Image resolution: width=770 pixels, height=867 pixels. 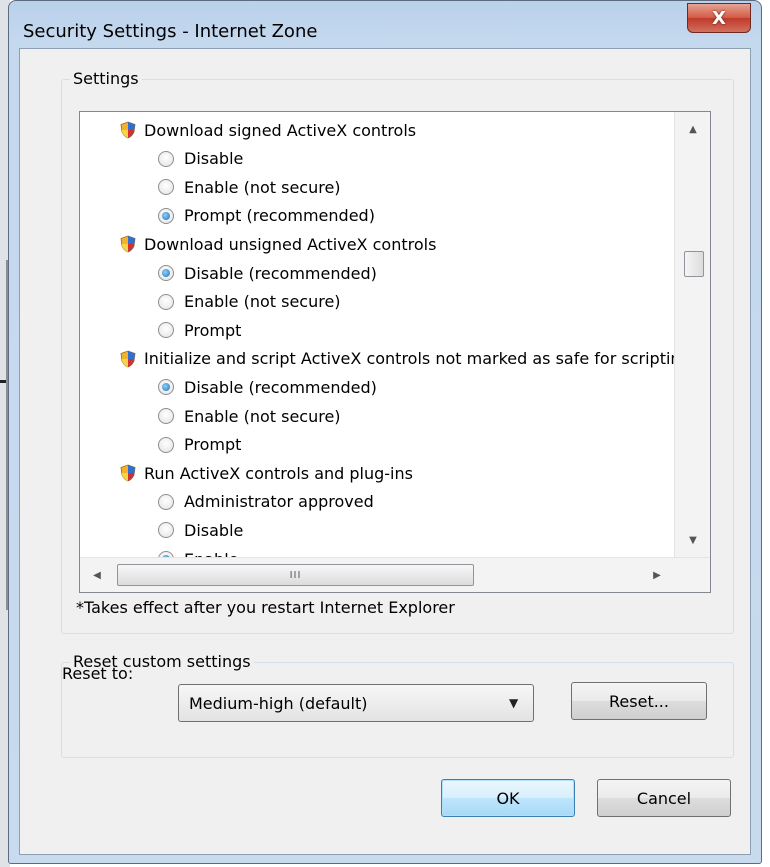 I want to click on setting-option-radio: Enable, so click(x=198, y=551).